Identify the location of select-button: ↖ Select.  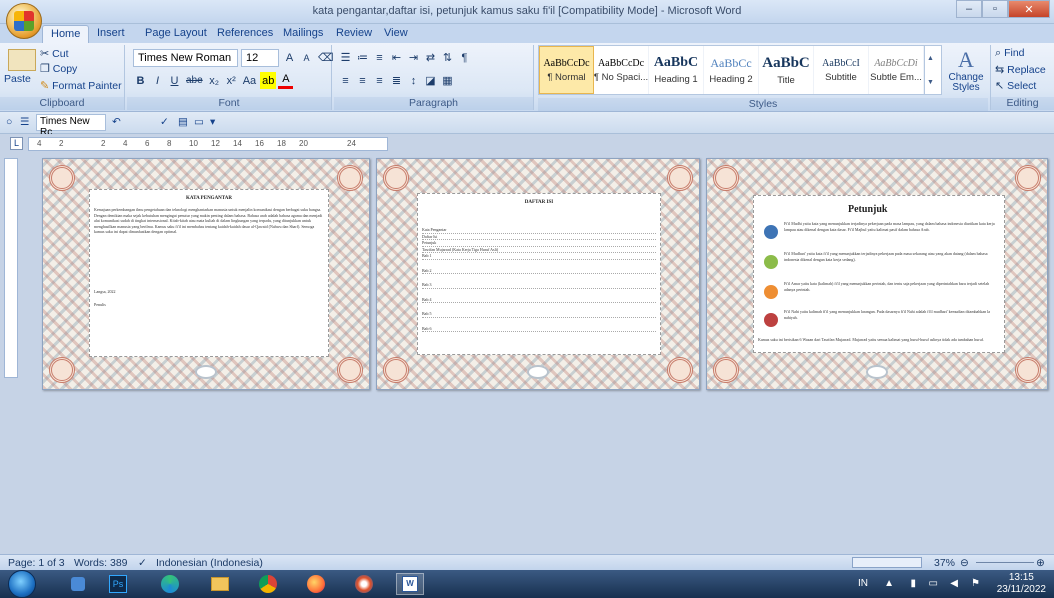
(1015, 85).